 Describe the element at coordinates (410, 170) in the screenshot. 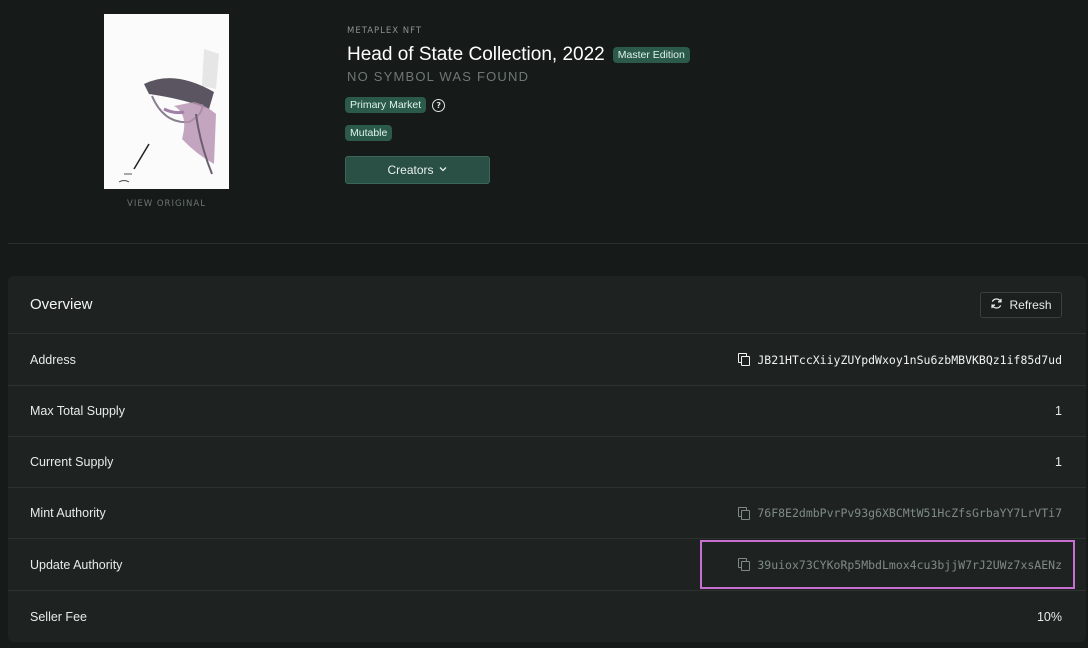

I see `creators-button-label: Creators` at that location.